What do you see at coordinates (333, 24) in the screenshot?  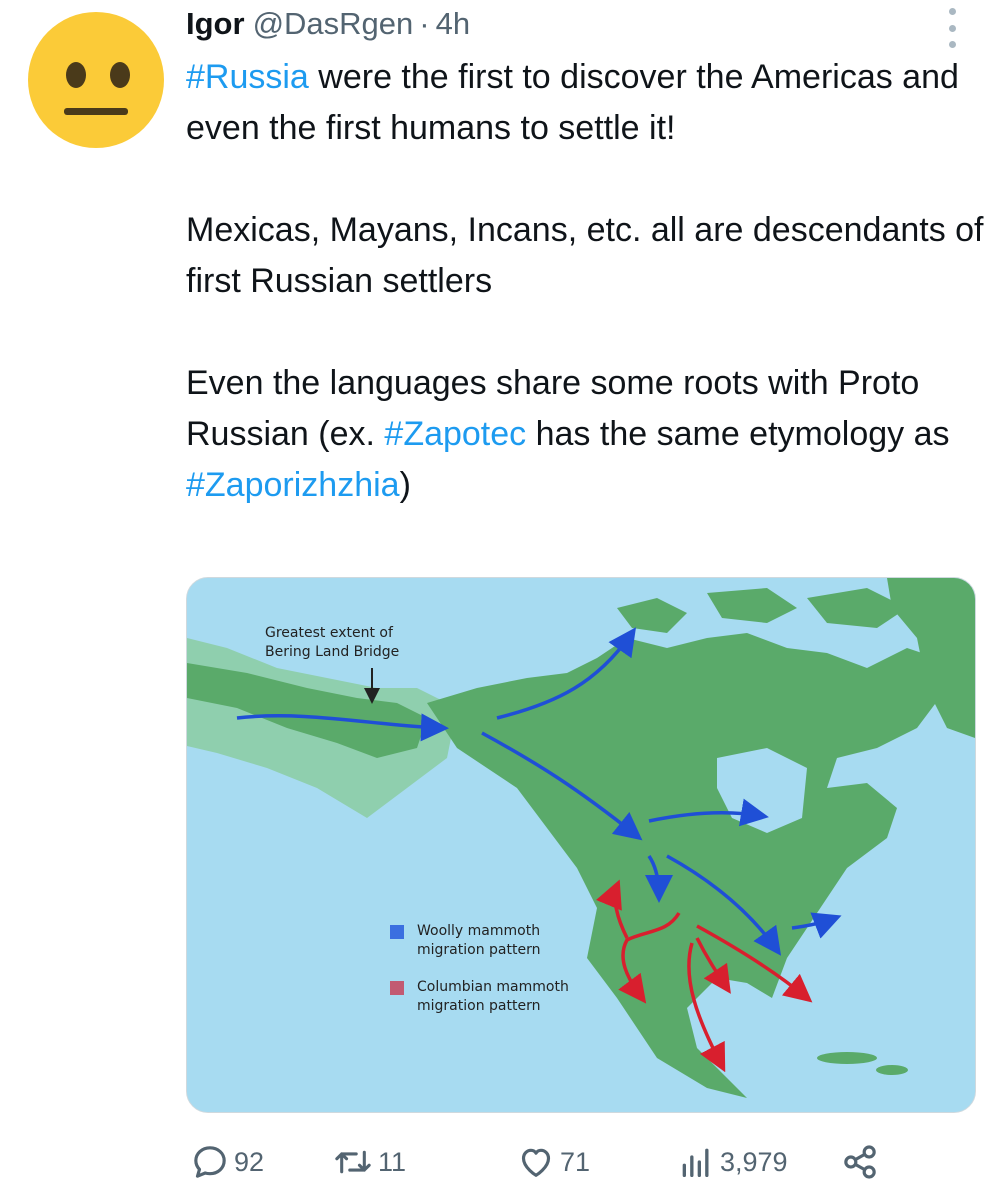 I see `user-handle: @DasRgen` at bounding box center [333, 24].